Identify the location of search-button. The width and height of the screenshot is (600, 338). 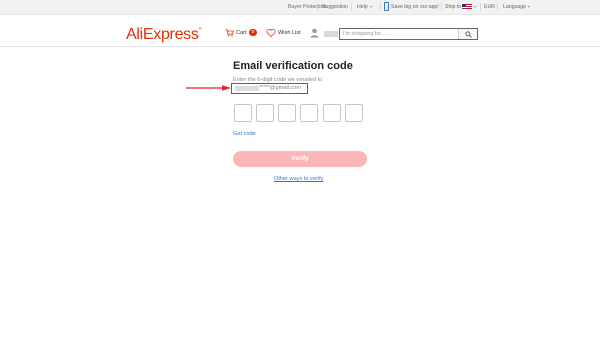
(467, 34).